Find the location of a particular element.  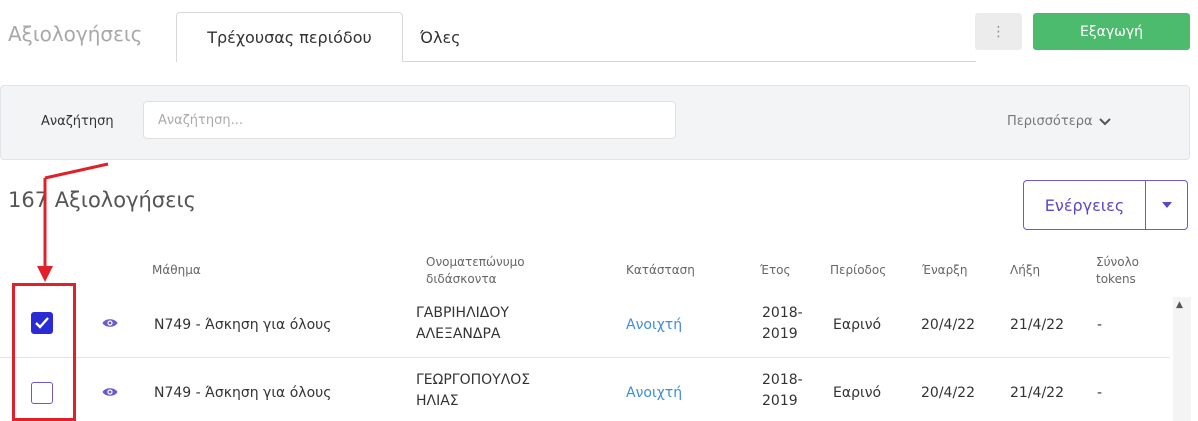

column-header-year: Έτος is located at coordinates (775, 270).